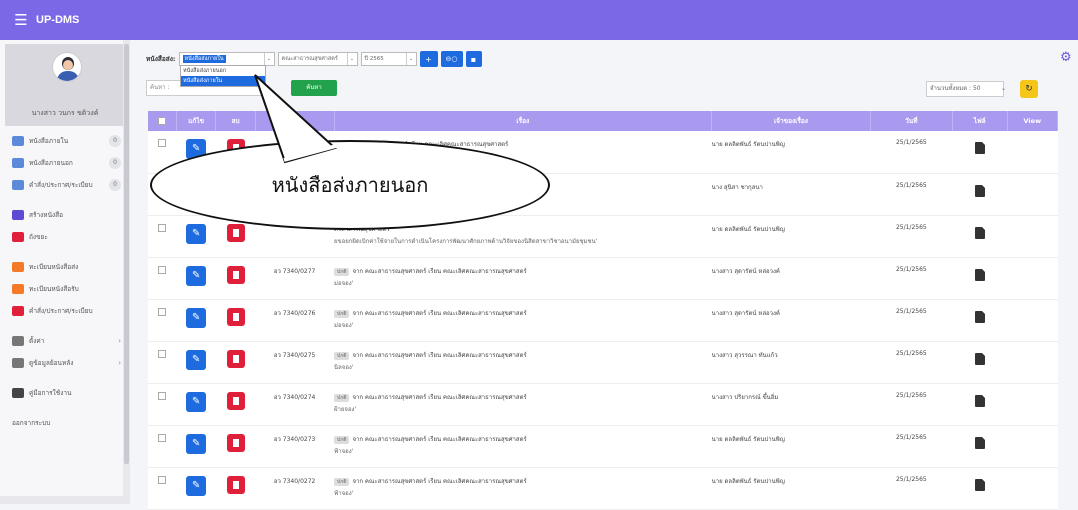 Image resolution: width=1078 pixels, height=510 pixels. I want to click on subject-line2: ม่อจอง', so click(344, 283).